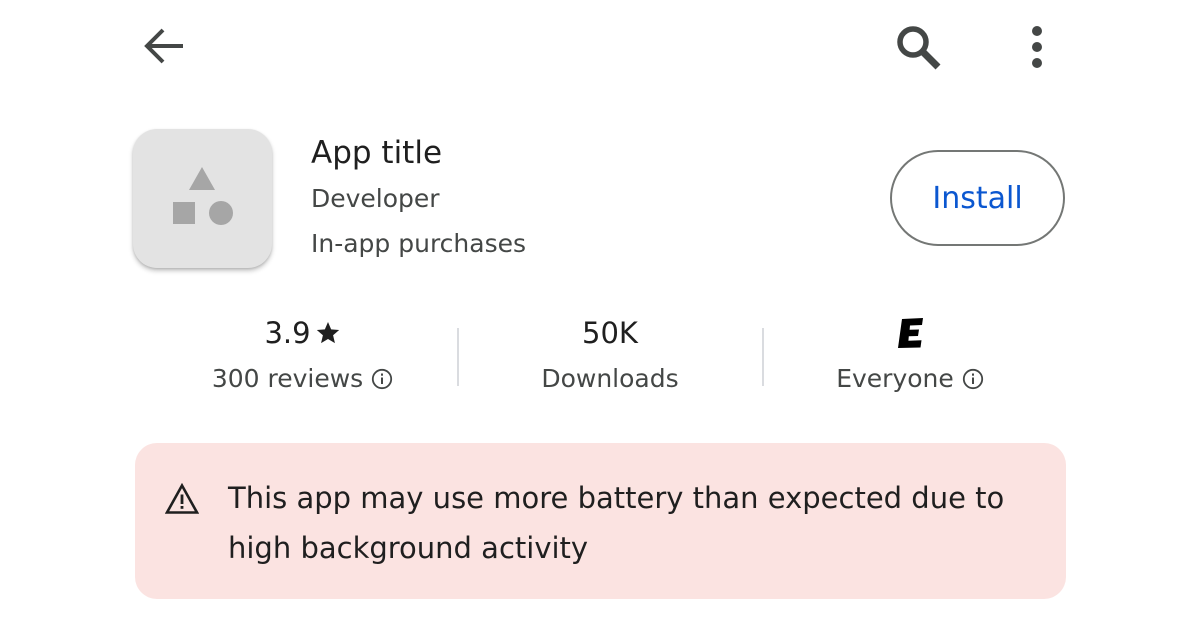 Image resolution: width=1200 pixels, height=630 pixels. I want to click on search-icon, so click(919, 48).